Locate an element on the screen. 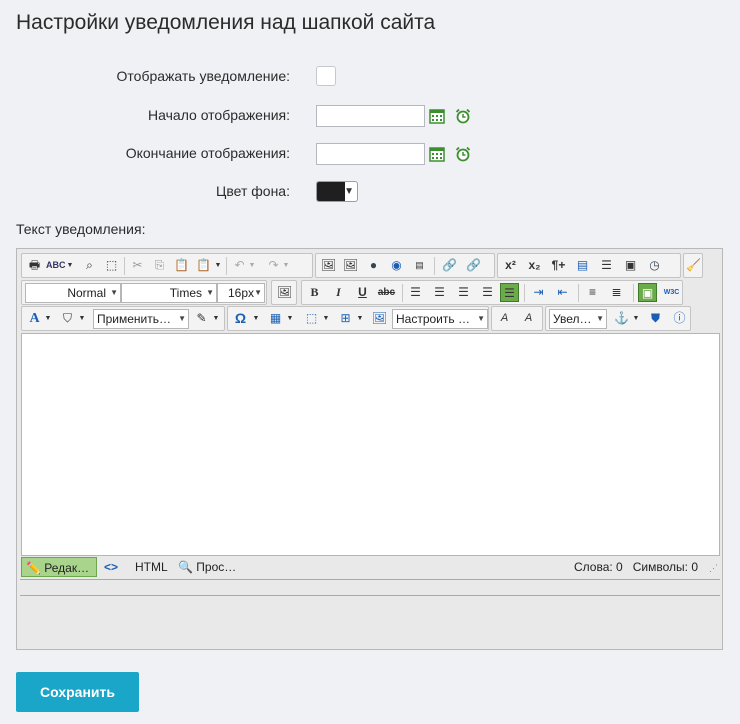 The height and width of the screenshot is (724, 740). background-color-picker: ▼ is located at coordinates (337, 191).